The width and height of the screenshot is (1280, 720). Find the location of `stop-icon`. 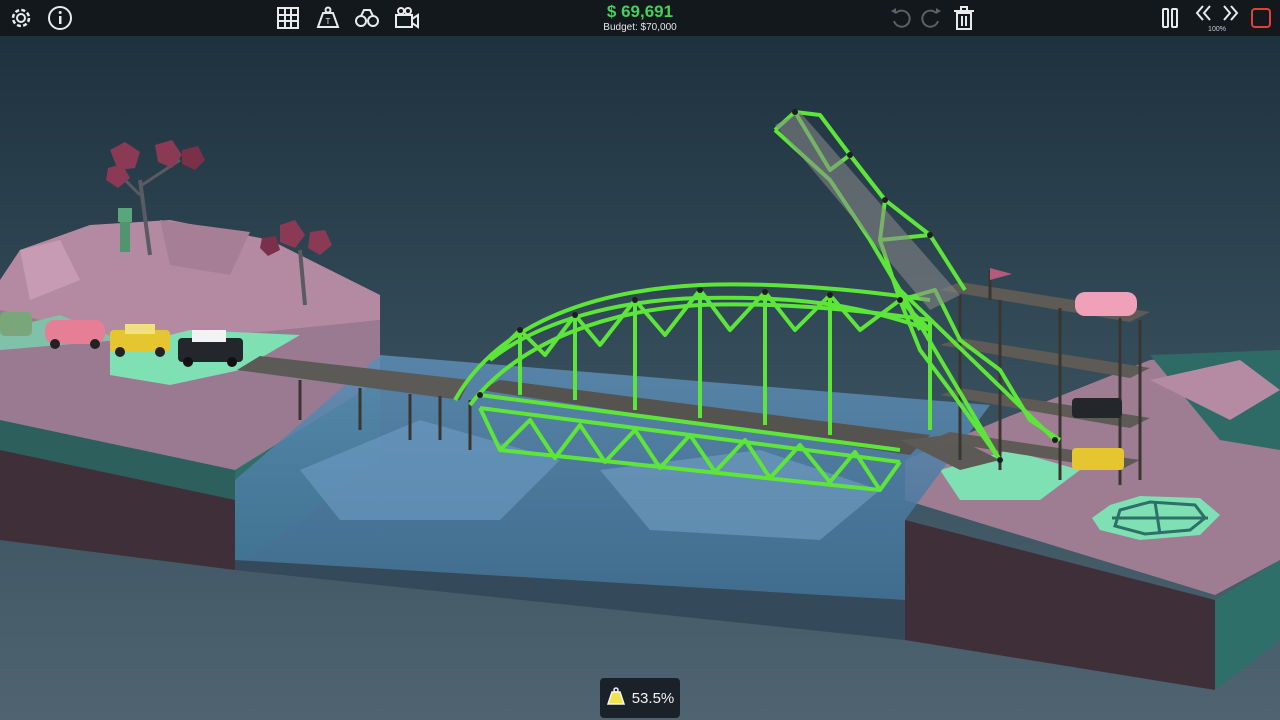

stop-icon is located at coordinates (1261, 18).